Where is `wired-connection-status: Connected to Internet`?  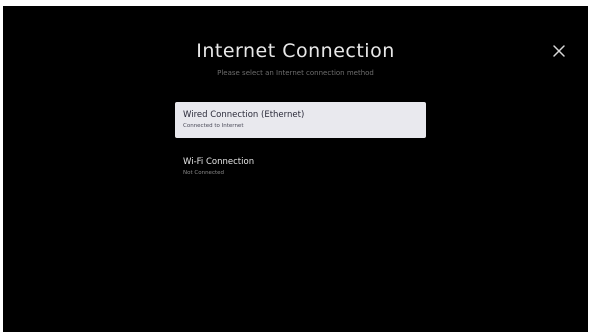 wired-connection-status: Connected to Internet is located at coordinates (213, 126).